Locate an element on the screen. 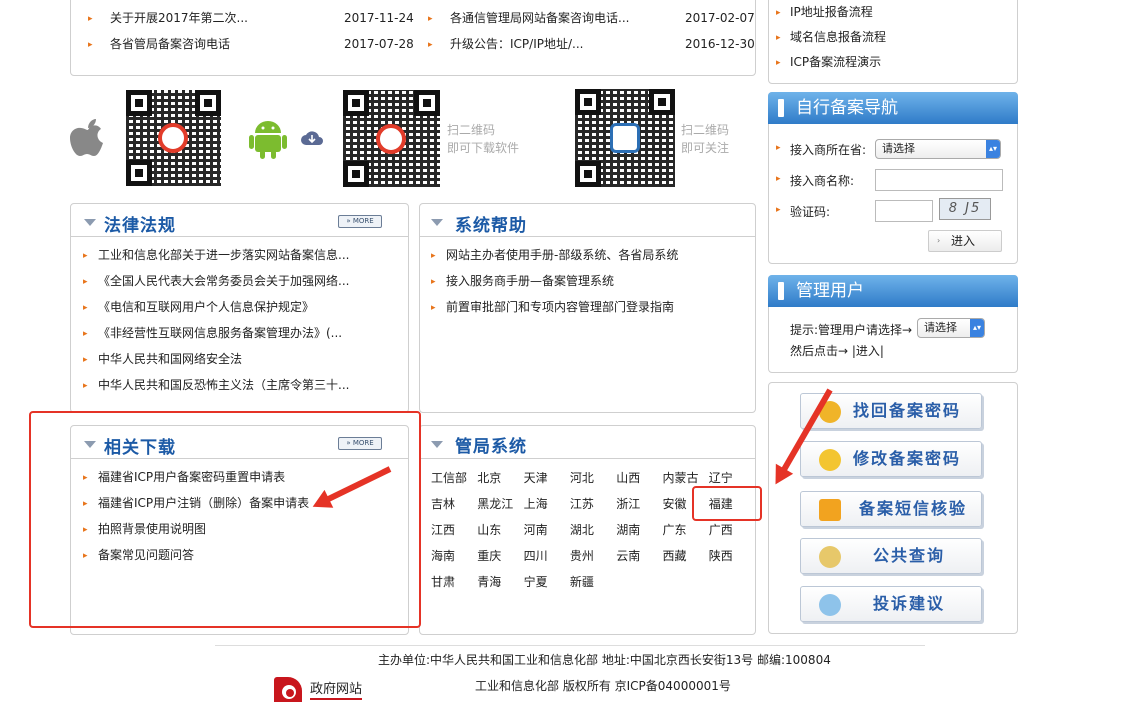 This screenshot has height=702, width=1121. bureau-link: 湖北 is located at coordinates (590, 530).